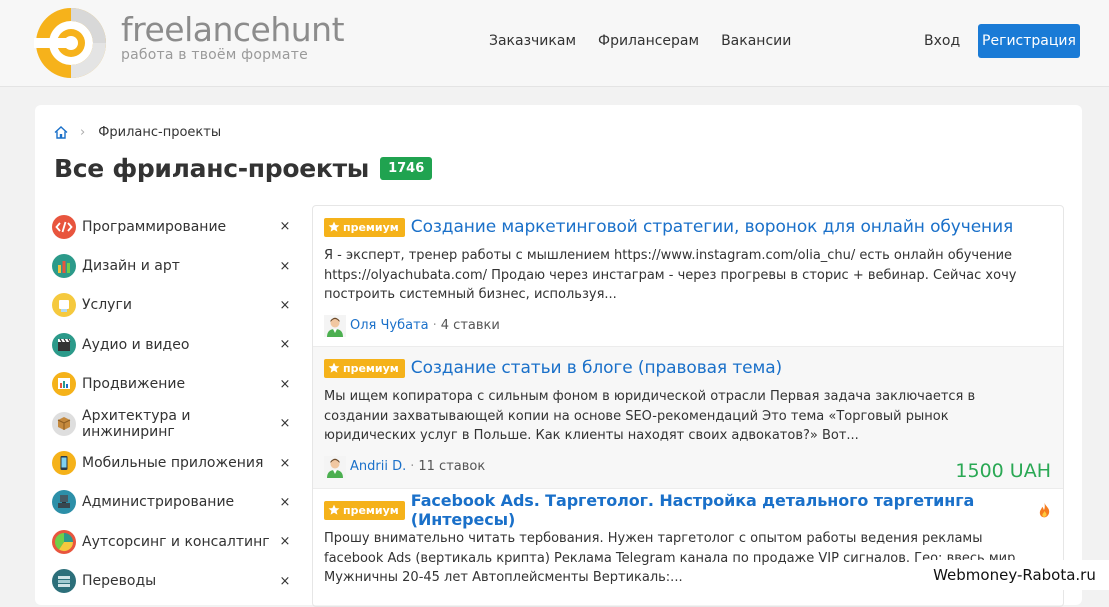 The image size is (1109, 607). I want to click on project-title-link: Создание статьи в блоге (правовая тема), so click(596, 368).